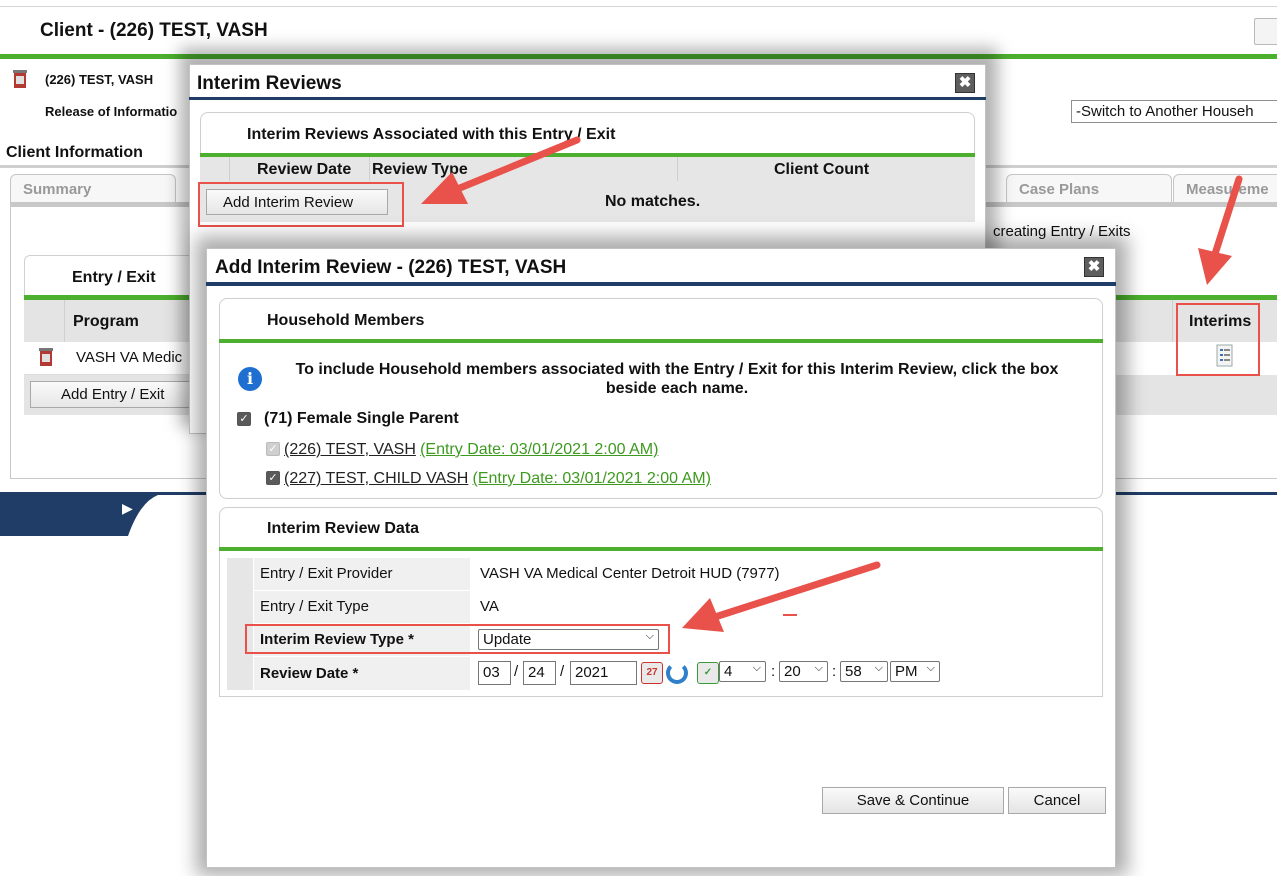 The height and width of the screenshot is (876, 1277). Describe the element at coordinates (154, 30) in the screenshot. I see `page-title: Client - (226) TEST, VASH` at that location.